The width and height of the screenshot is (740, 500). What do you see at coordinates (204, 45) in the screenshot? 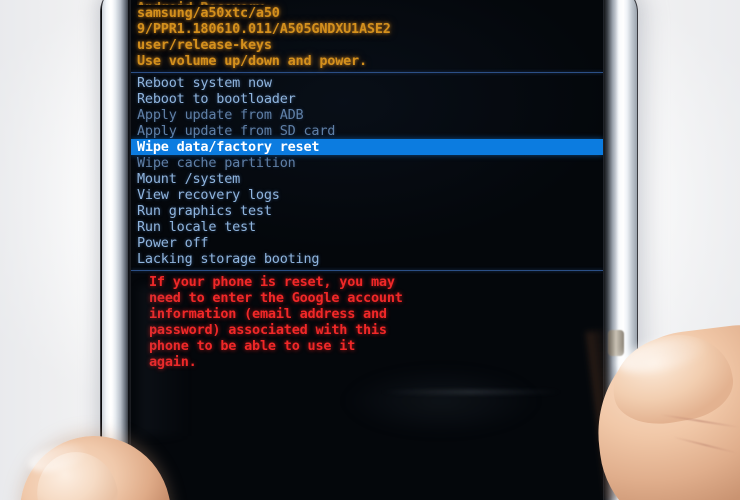
I see `build-keys-line: user/release-keys` at bounding box center [204, 45].